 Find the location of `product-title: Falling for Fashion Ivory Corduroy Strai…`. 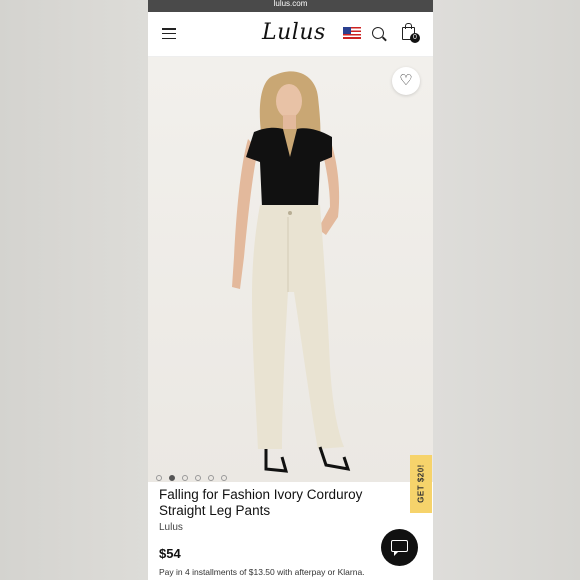

product-title: Falling for Fashion Ivory Corduroy Strai… is located at coordinates (261, 502).